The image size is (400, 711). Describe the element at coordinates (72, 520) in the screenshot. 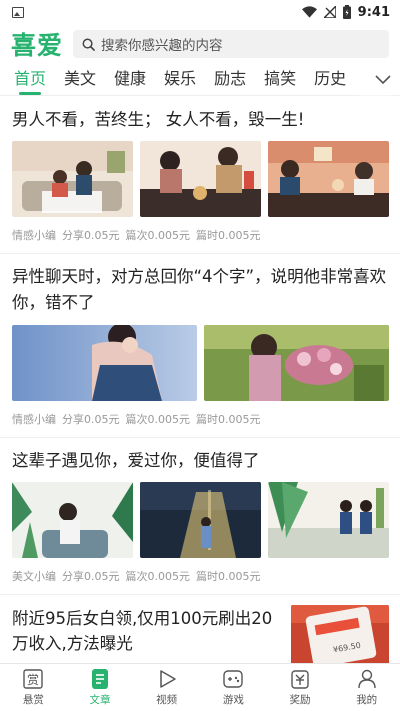

I see `article-image-girl-plants` at that location.